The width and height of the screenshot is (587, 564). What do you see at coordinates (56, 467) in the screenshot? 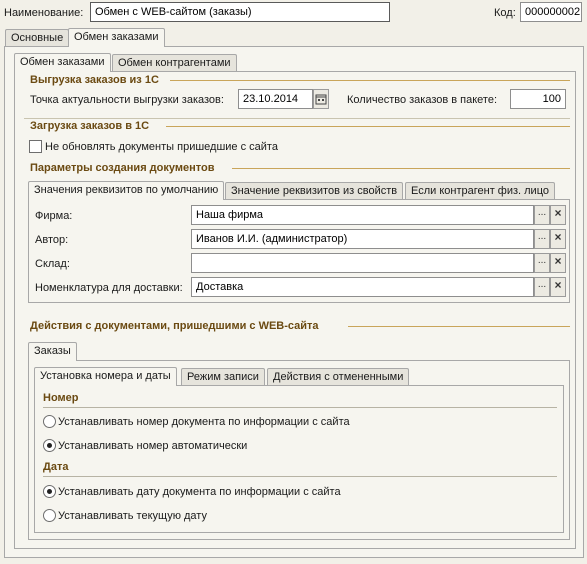
I see `date-title: Дата` at bounding box center [56, 467].